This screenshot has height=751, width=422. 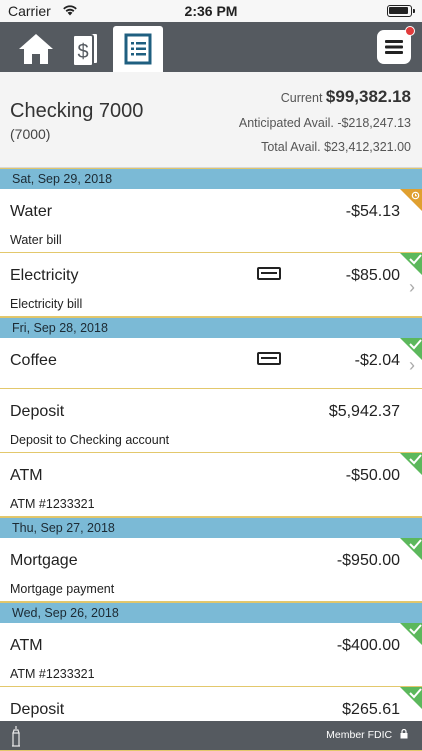 What do you see at coordinates (404, 733) in the screenshot?
I see `lock-icon` at bounding box center [404, 733].